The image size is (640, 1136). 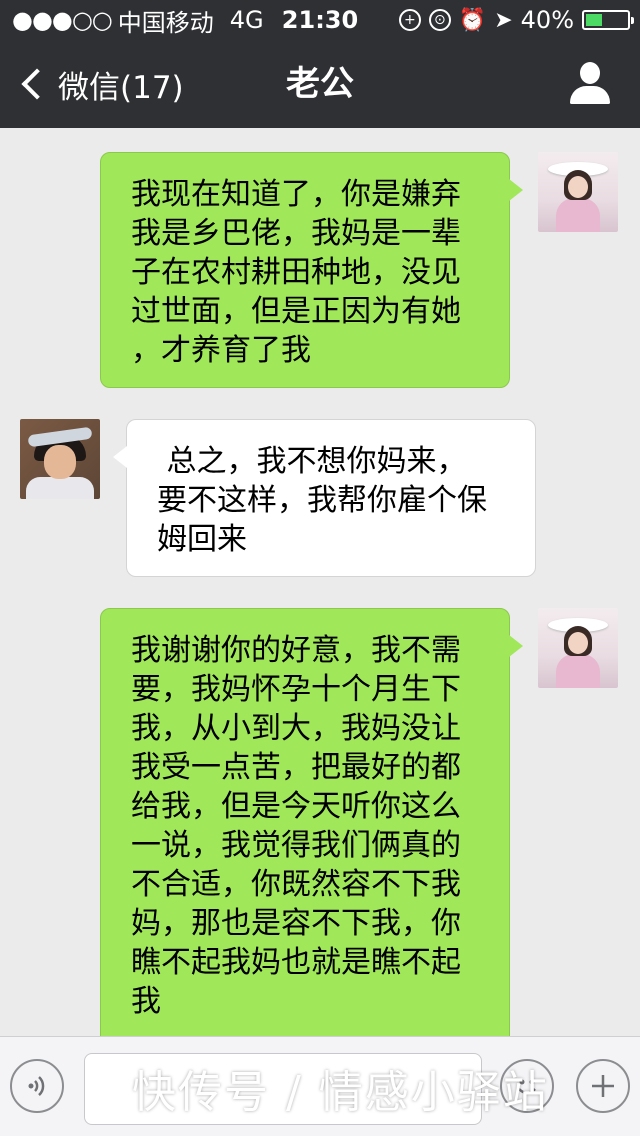 I want to click on battery-icon, so click(x=608, y=20).